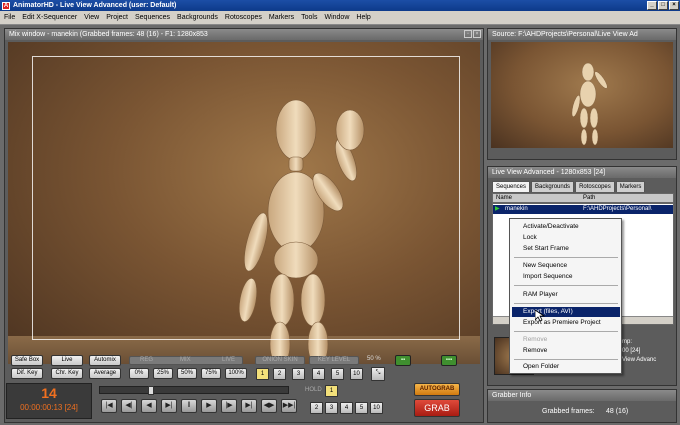  Describe the element at coordinates (511, 186) in the screenshot. I see `tab-sequences: Sequences` at that location.